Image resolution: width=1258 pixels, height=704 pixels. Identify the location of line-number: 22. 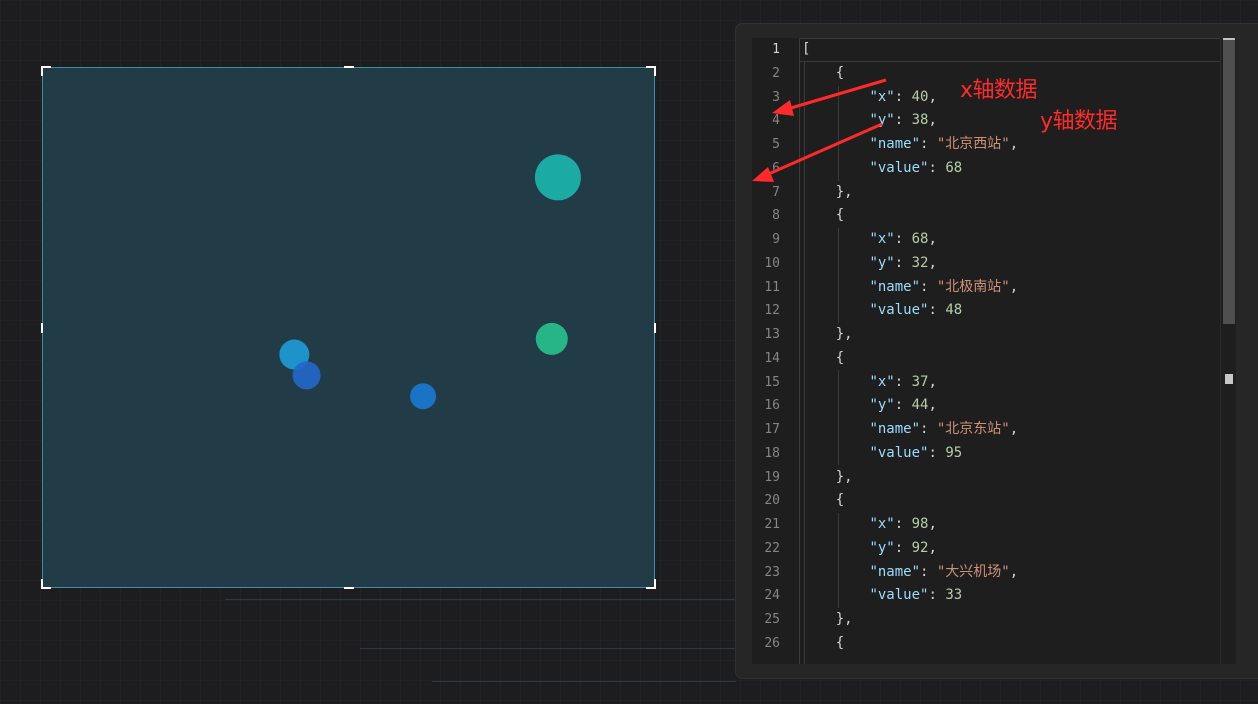
(772, 548).